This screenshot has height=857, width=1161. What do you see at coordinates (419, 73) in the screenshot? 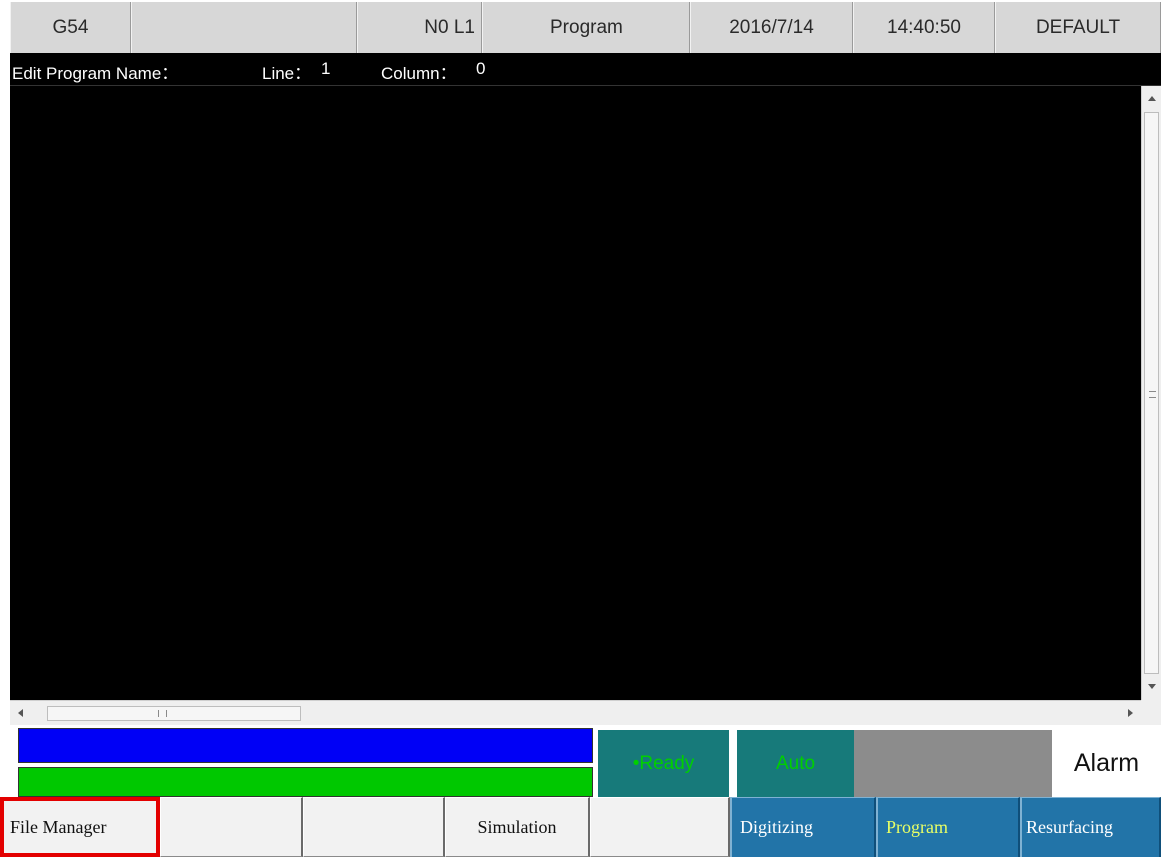
I see `column-label: Column：` at bounding box center [419, 73].